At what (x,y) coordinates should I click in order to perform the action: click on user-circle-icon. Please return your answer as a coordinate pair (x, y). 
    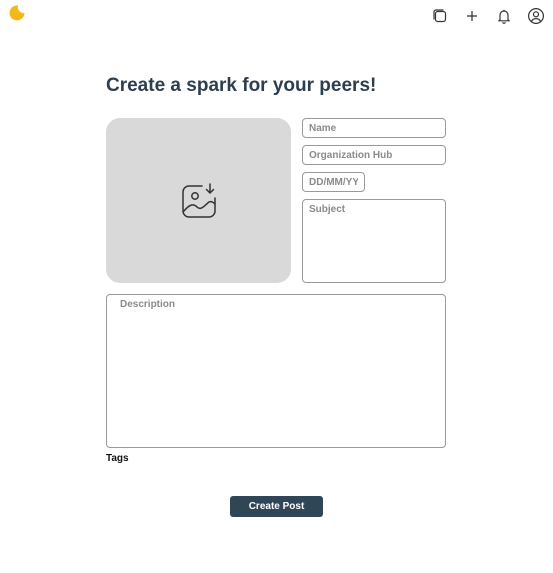
    Looking at the image, I should click on (536, 16).